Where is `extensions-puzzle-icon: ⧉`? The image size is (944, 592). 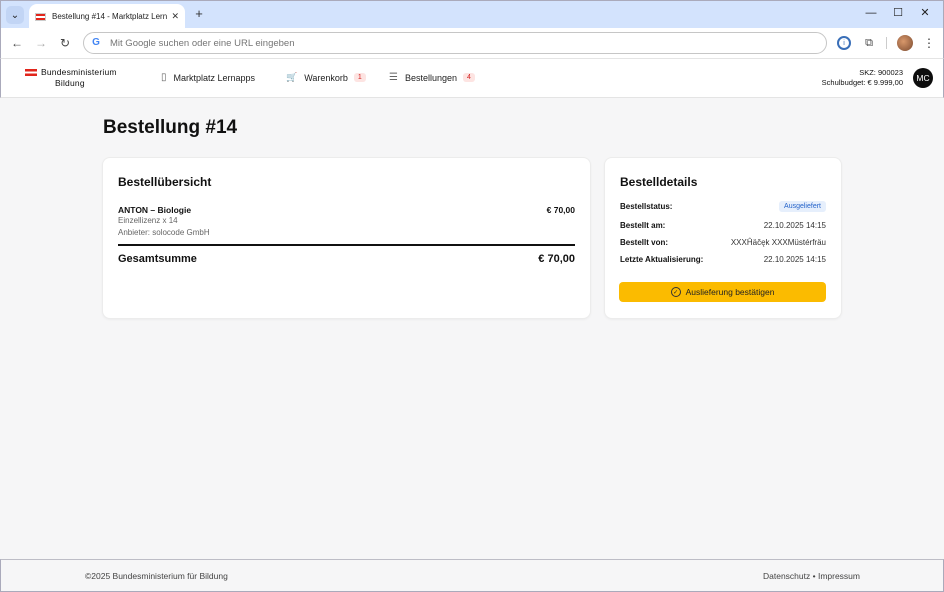
extensions-puzzle-icon: ⧉ is located at coordinates (869, 43).